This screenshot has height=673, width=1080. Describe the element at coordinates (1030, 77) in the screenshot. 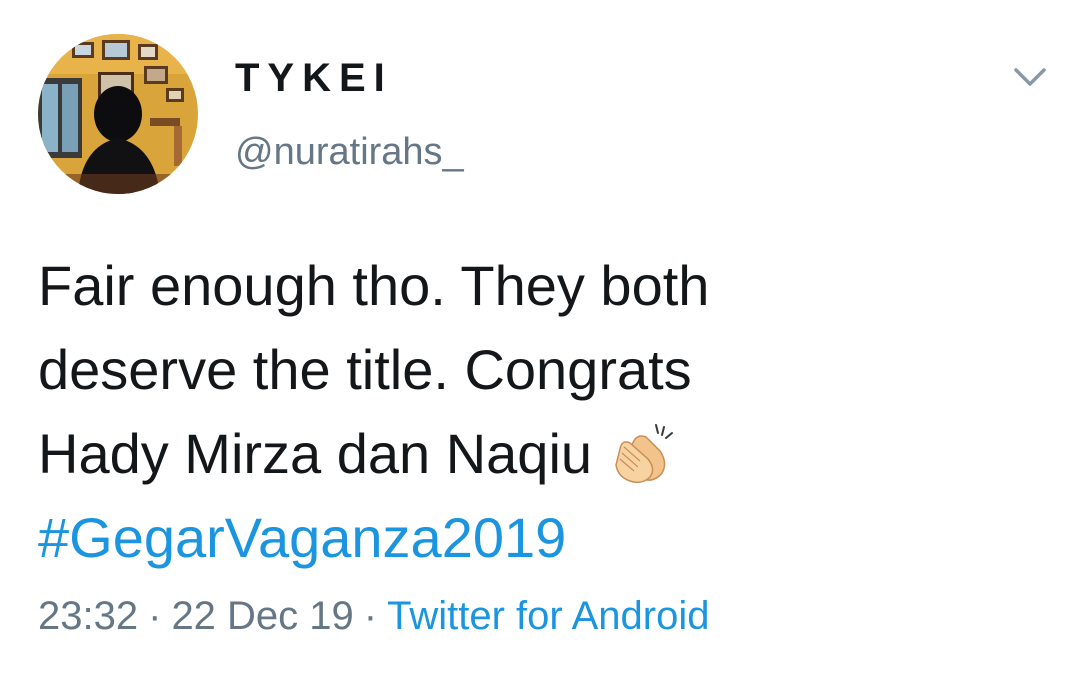

I see `chevron-down-icon` at that location.